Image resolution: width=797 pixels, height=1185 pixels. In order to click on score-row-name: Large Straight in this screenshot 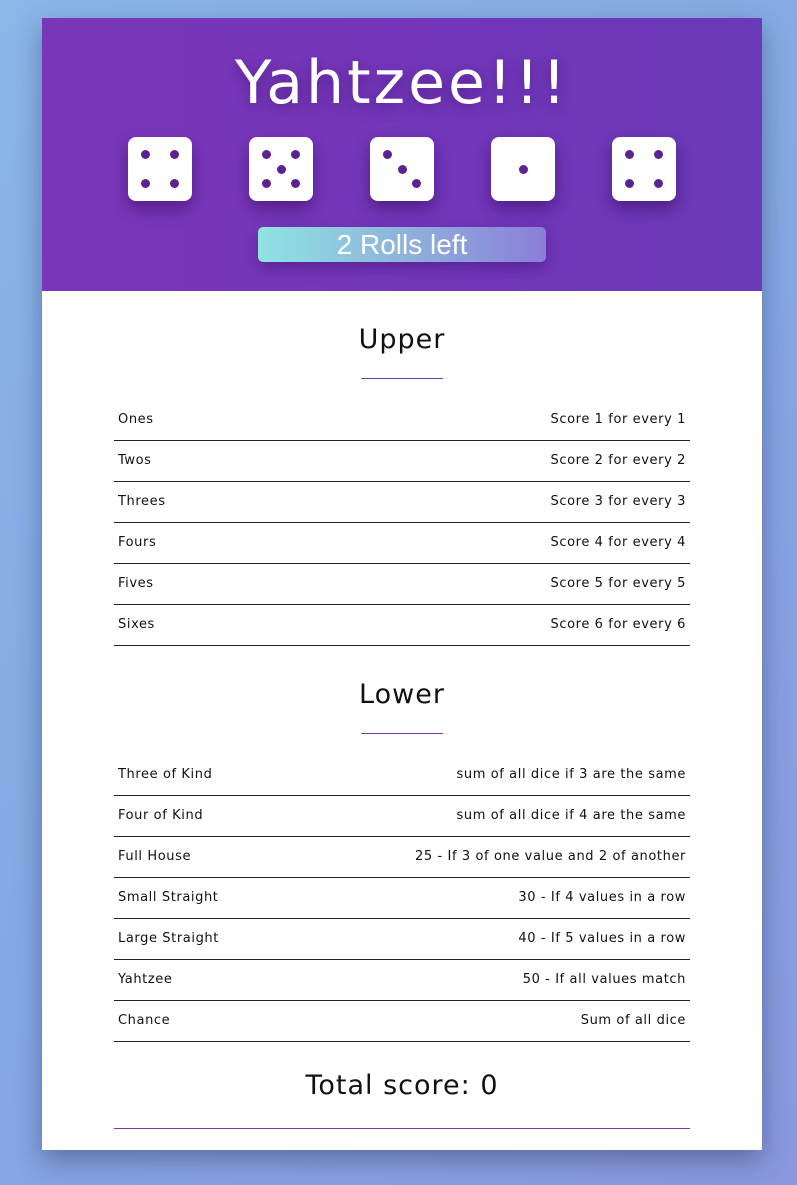, I will do `click(168, 938)`.